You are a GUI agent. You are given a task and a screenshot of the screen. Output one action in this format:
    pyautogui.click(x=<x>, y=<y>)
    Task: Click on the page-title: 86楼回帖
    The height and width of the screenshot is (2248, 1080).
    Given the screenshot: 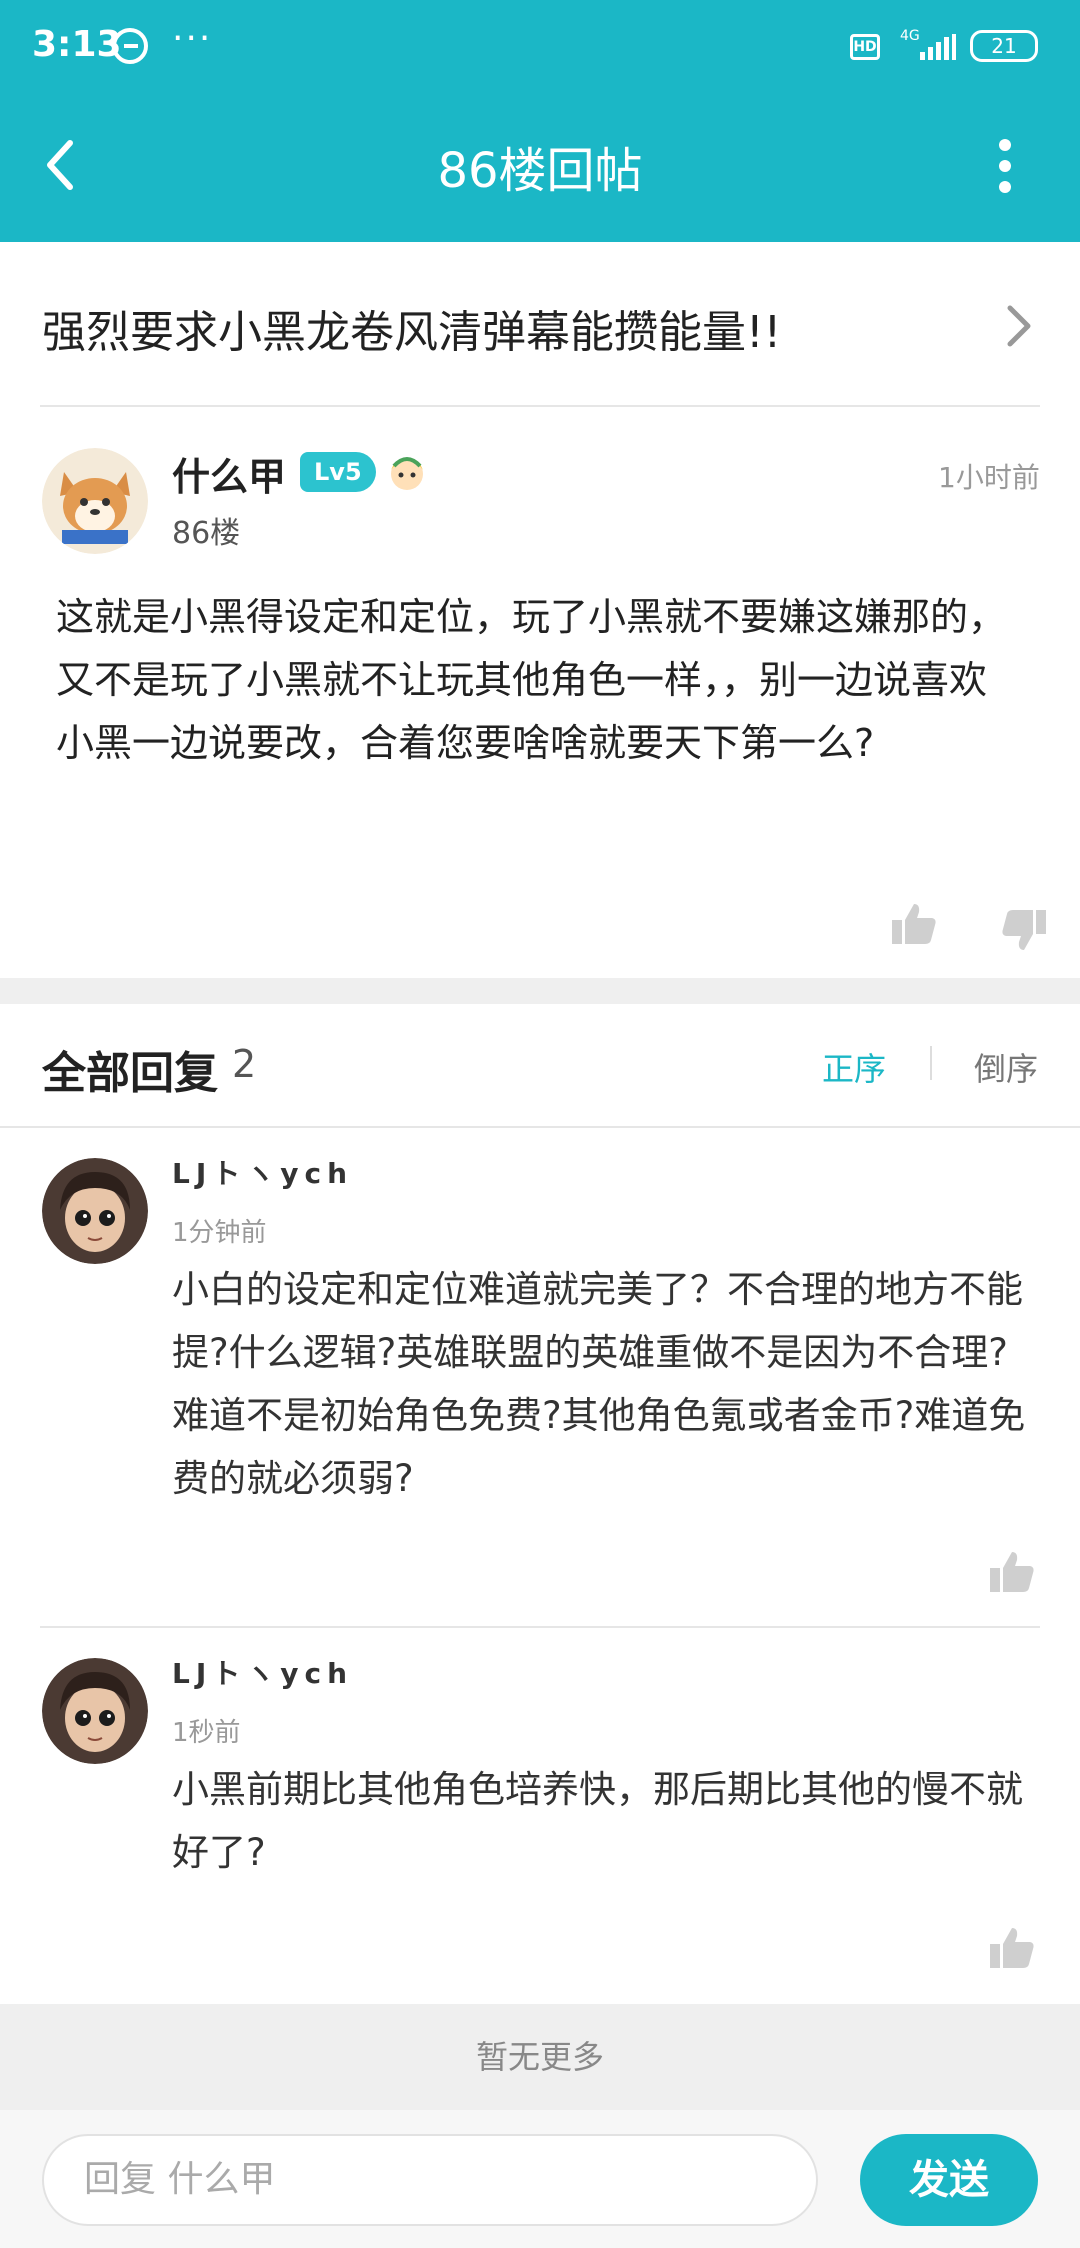 What is the action you would take?
    pyautogui.click(x=540, y=171)
    